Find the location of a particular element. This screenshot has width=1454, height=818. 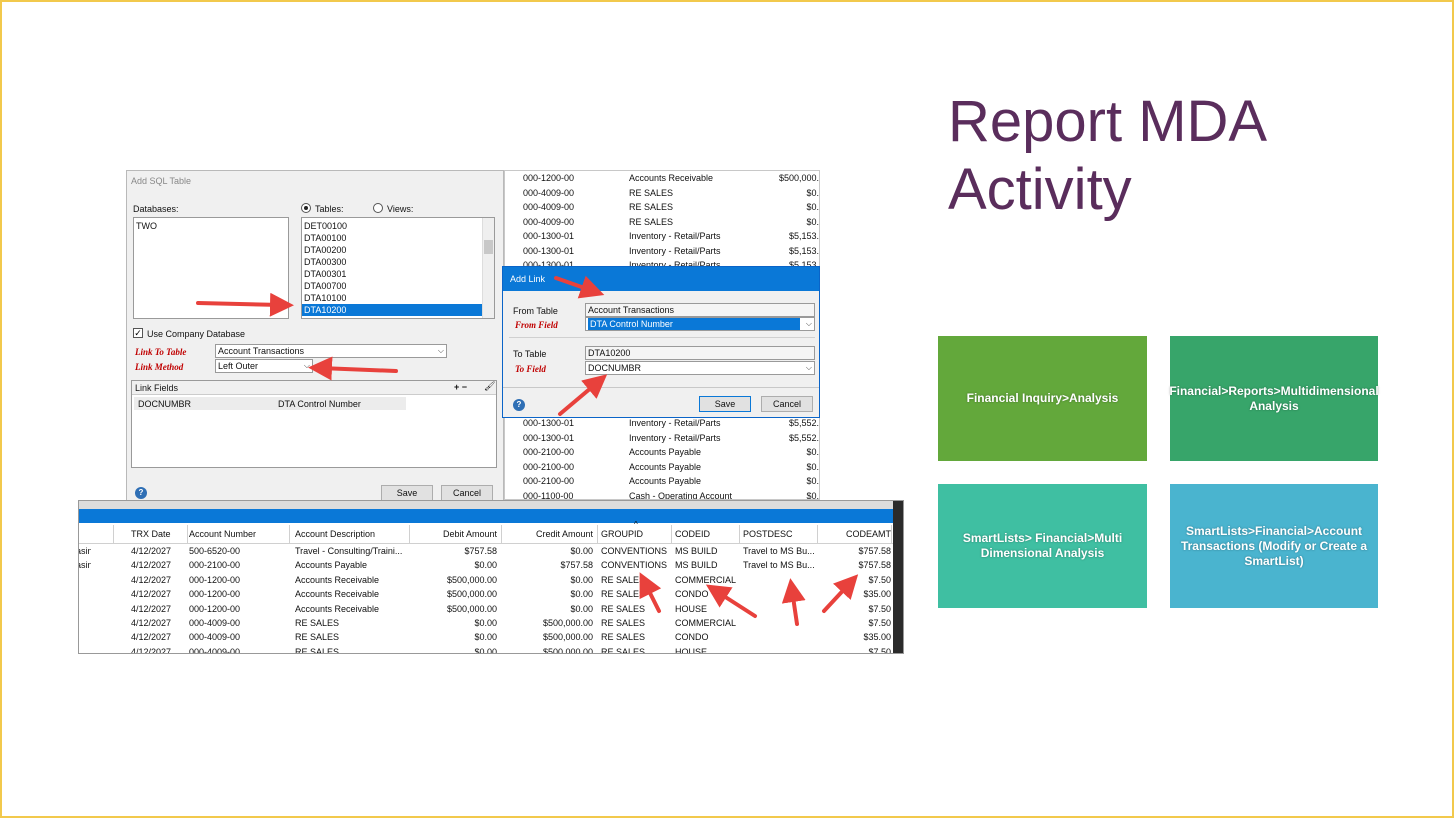

table-cell: HOUSE is located at coordinates (691, 650).